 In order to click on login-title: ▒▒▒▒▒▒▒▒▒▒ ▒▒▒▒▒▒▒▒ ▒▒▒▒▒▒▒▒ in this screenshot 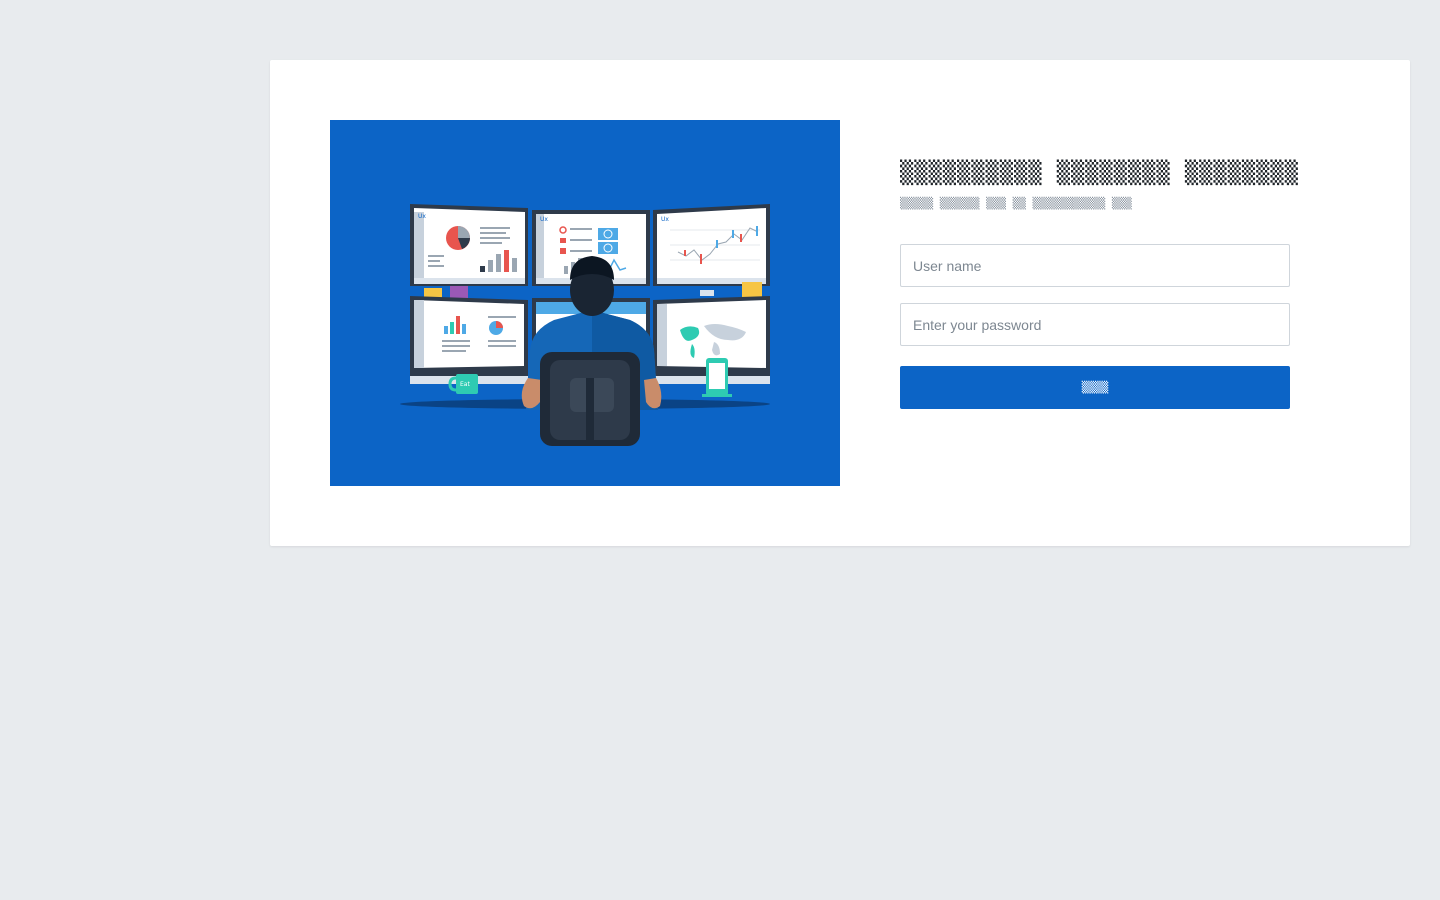, I will do `click(1099, 173)`.